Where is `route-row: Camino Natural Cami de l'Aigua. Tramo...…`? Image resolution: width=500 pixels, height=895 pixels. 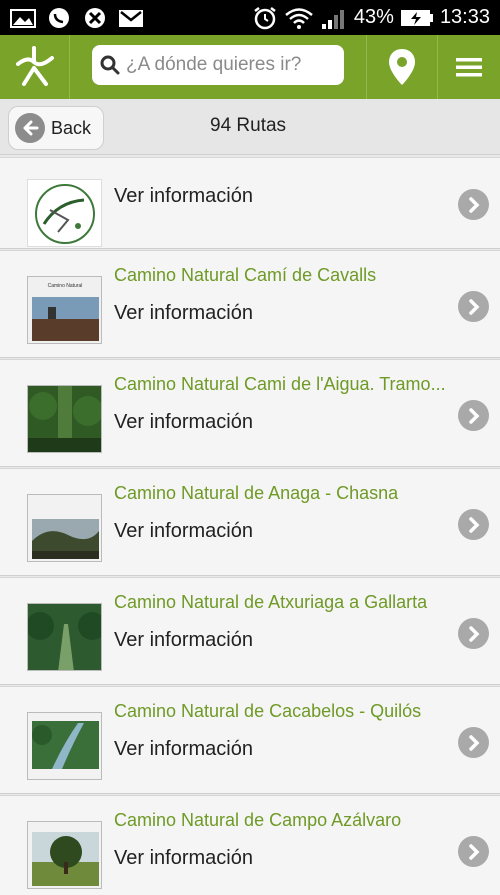 route-row: Camino Natural Cami de l'Aigua. Tramo...… is located at coordinates (250, 413).